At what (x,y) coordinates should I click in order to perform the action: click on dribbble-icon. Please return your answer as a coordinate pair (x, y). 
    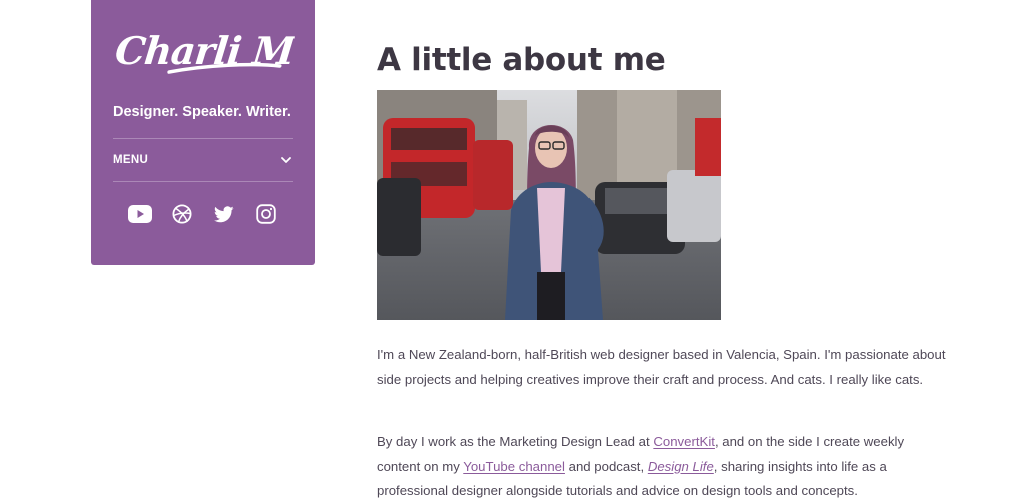
    Looking at the image, I should click on (182, 214).